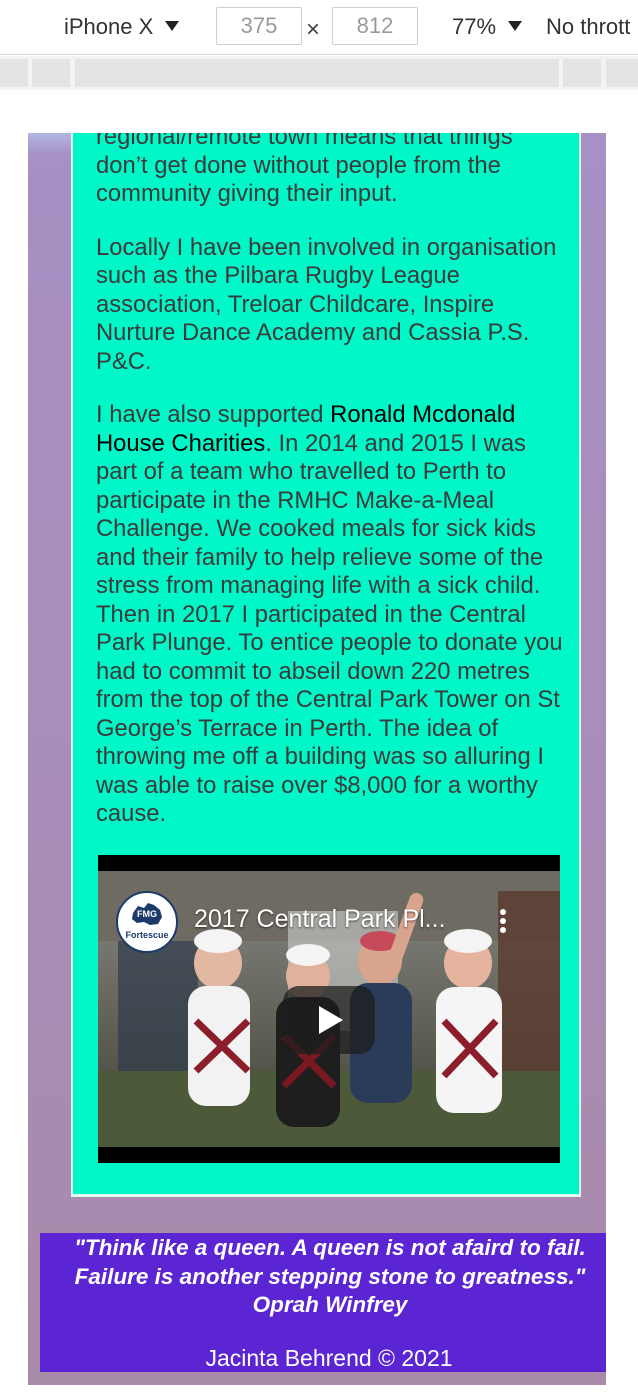  What do you see at coordinates (503, 921) in the screenshot?
I see `more-vertical-icon` at bounding box center [503, 921].